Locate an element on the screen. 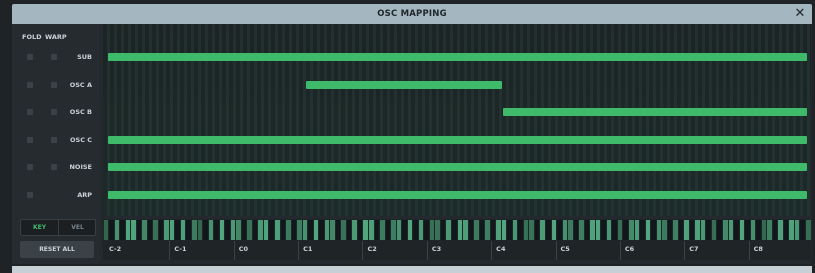 The height and width of the screenshot is (273, 815). key-vel-toggle: KEY VEL is located at coordinates (58, 227).